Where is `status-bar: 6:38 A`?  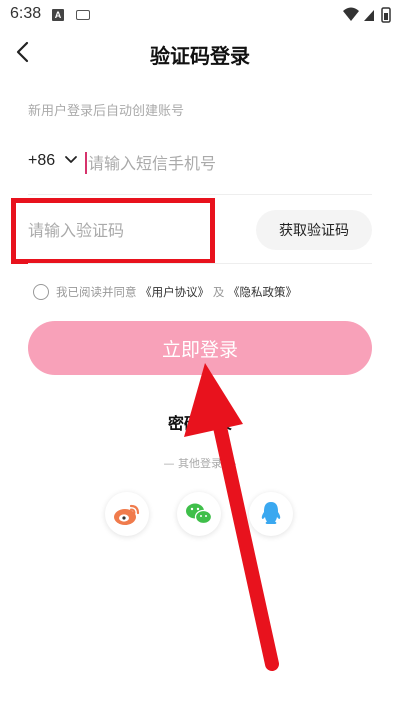
status-bar: 6:38 A is located at coordinates (200, 15).